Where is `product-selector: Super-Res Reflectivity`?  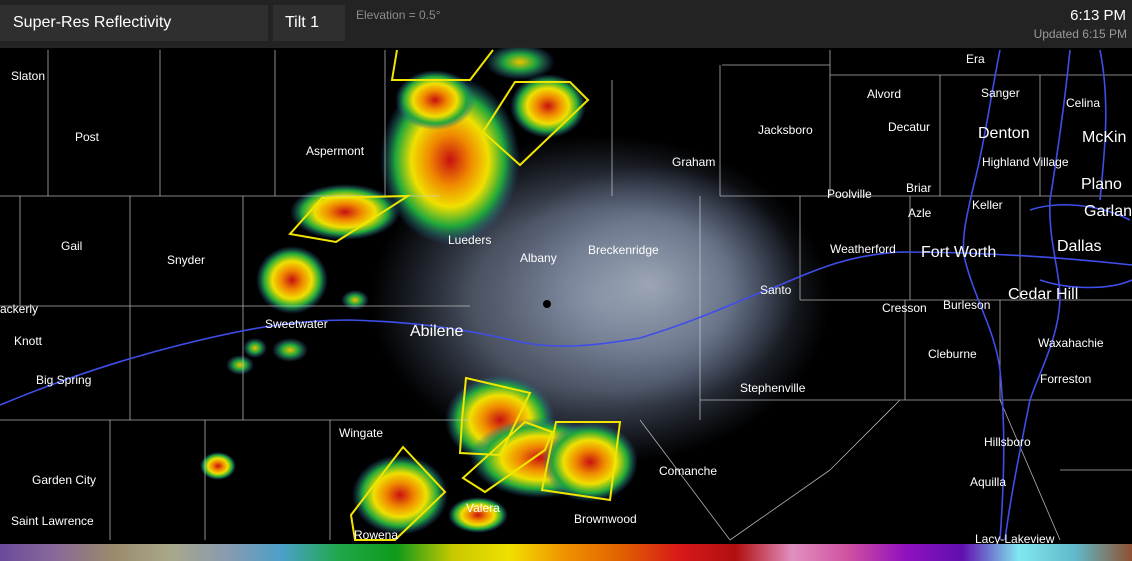 product-selector: Super-Res Reflectivity is located at coordinates (134, 23).